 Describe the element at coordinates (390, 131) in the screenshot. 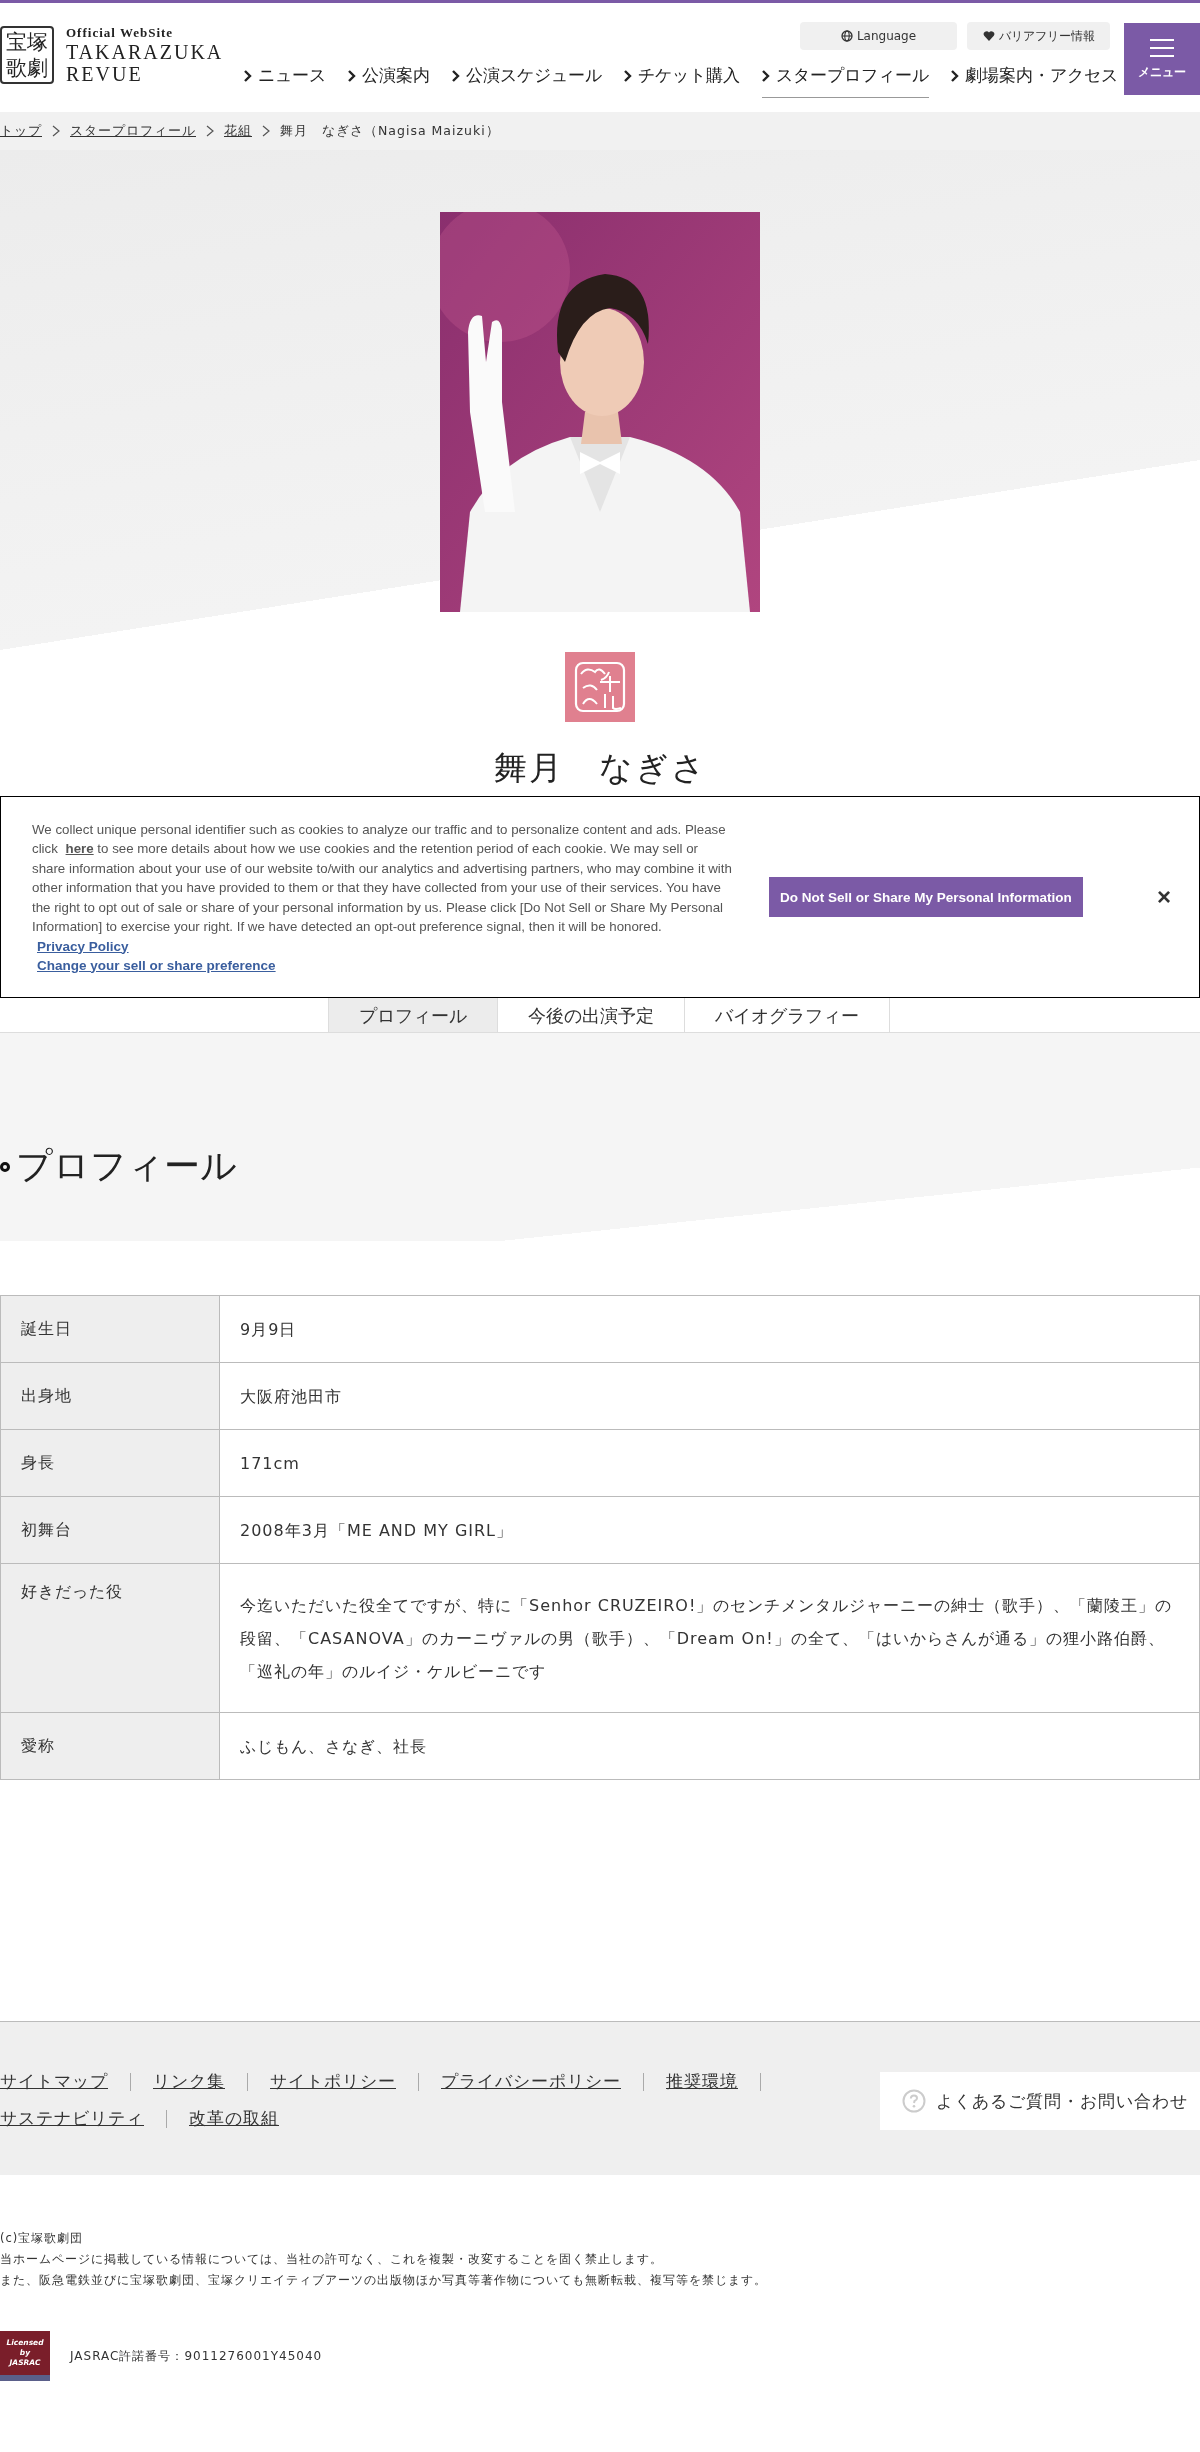

I see `breadcrumb-current: 舞月 なぎさ（Nagisa Maizuki）` at that location.